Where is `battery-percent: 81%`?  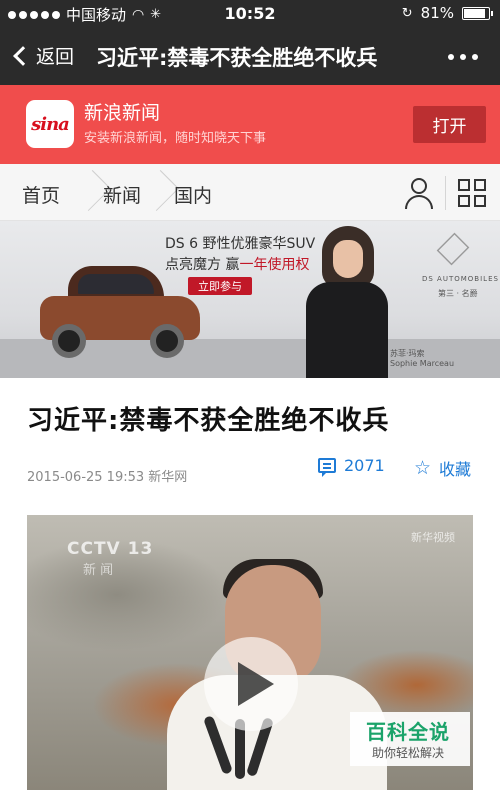 battery-percent: 81% is located at coordinates (437, 13).